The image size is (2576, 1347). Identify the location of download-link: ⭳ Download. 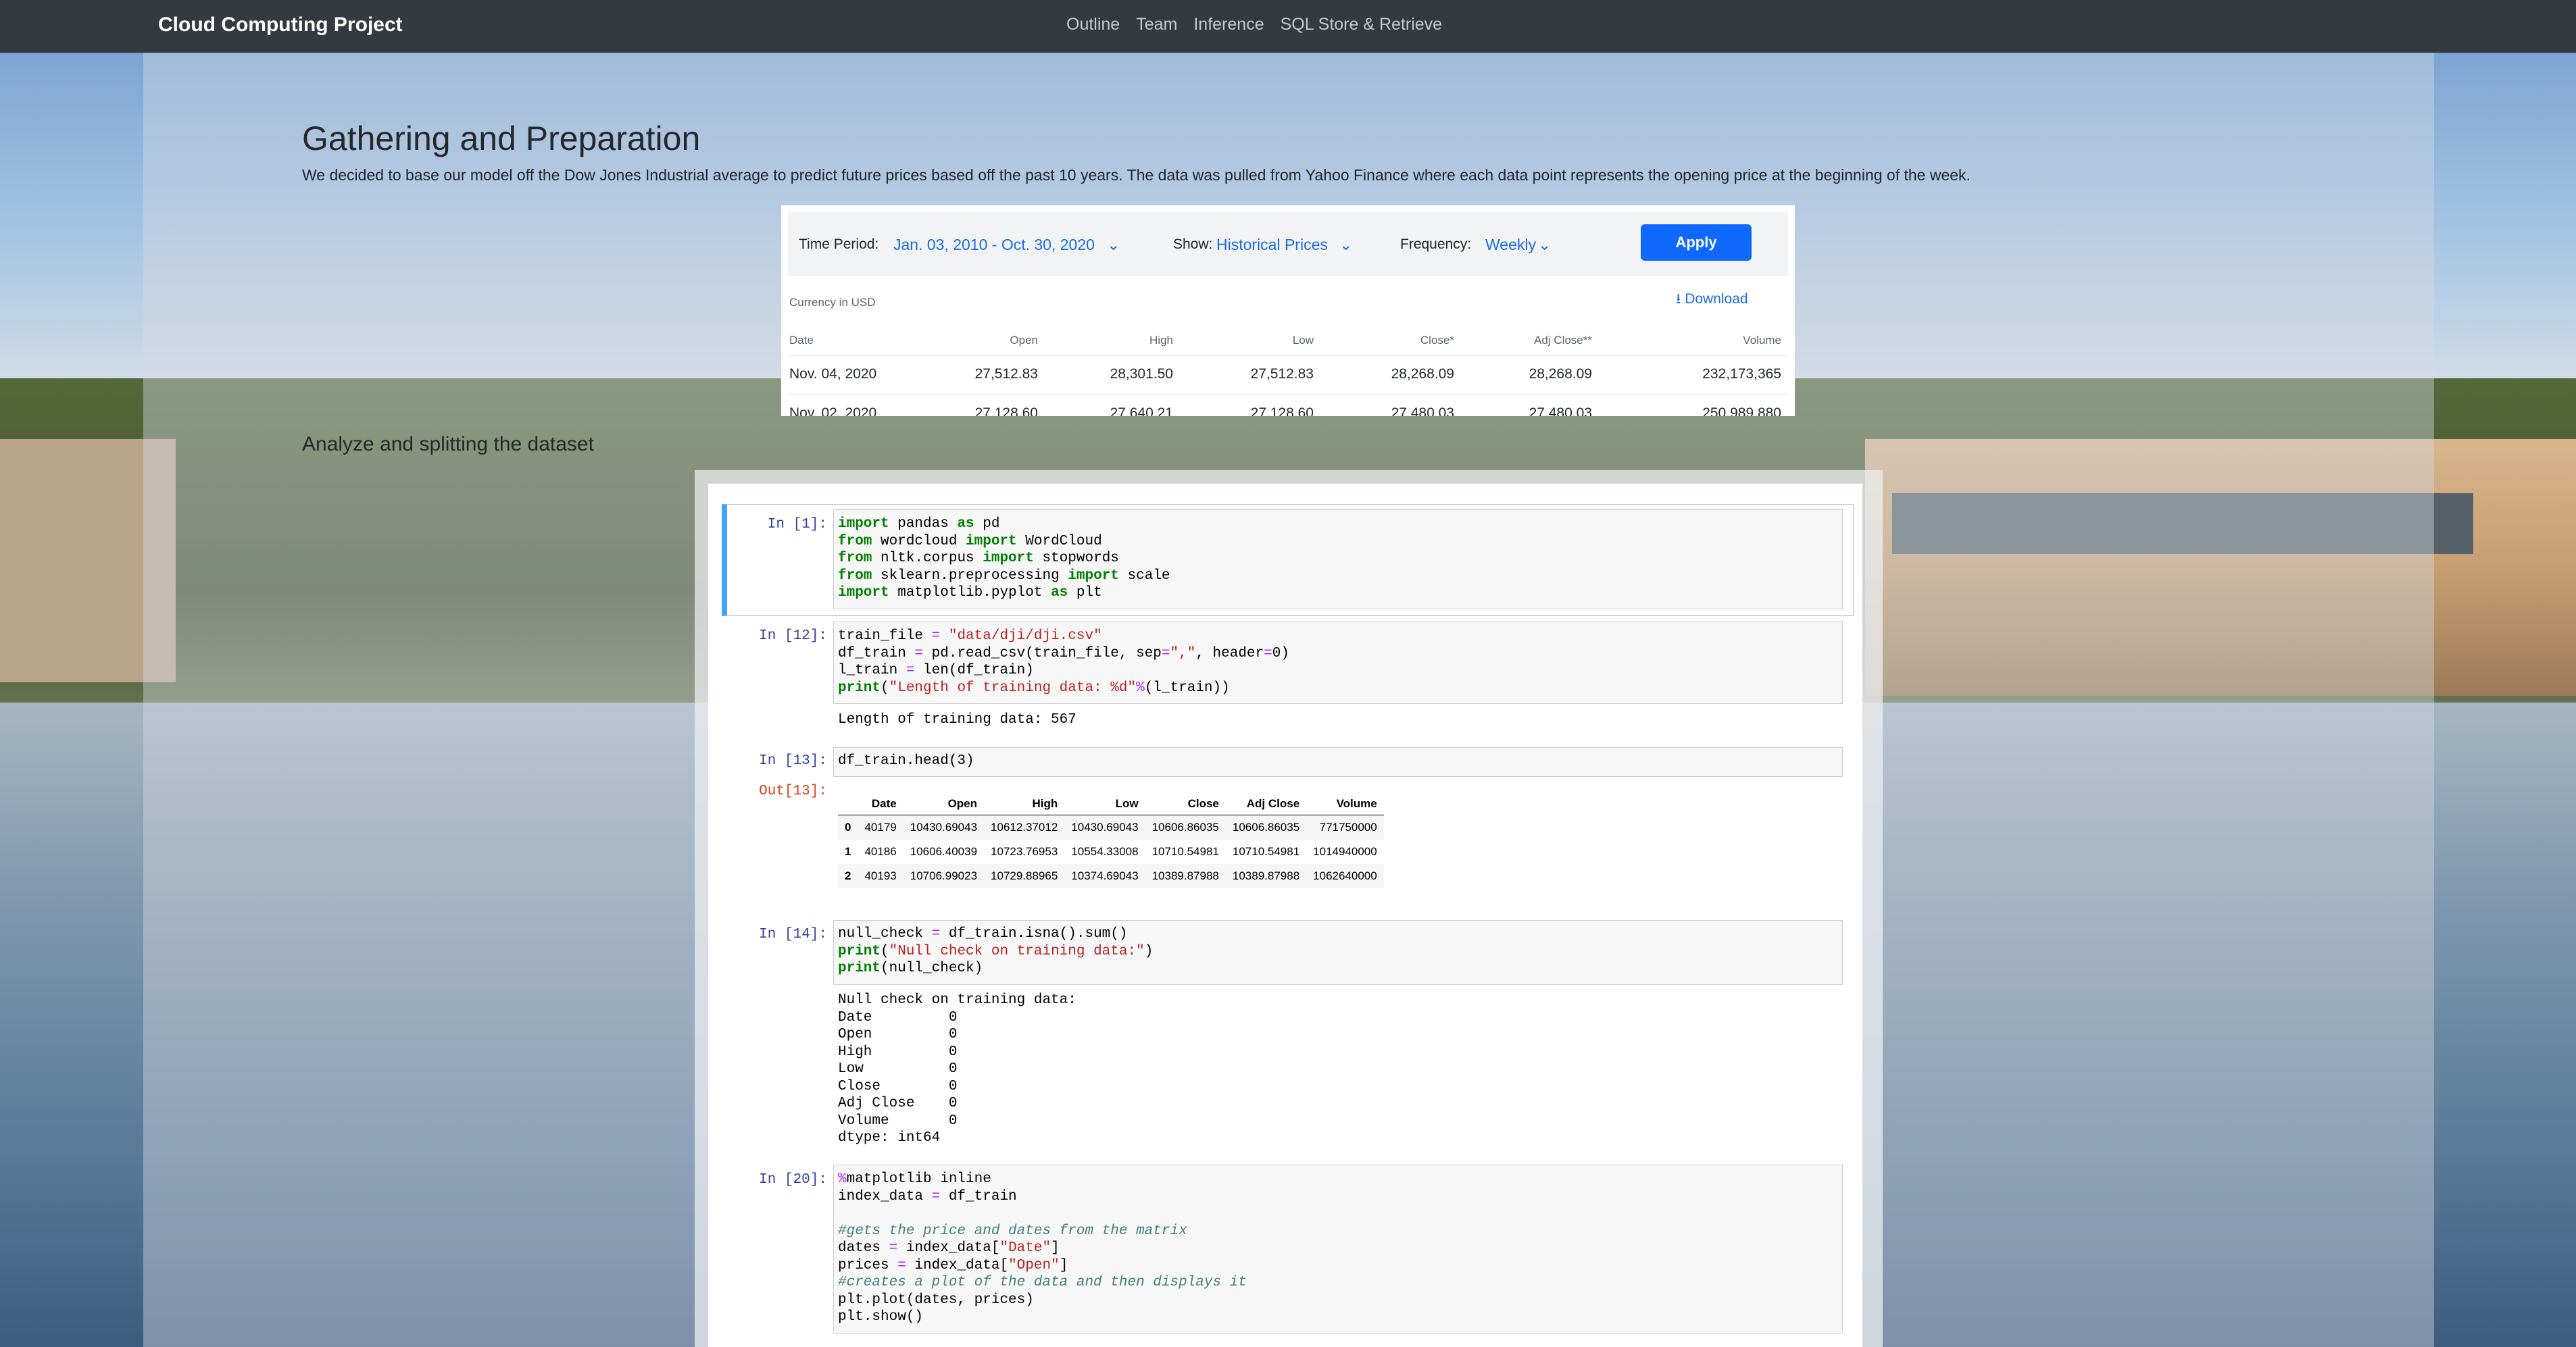
(1712, 301).